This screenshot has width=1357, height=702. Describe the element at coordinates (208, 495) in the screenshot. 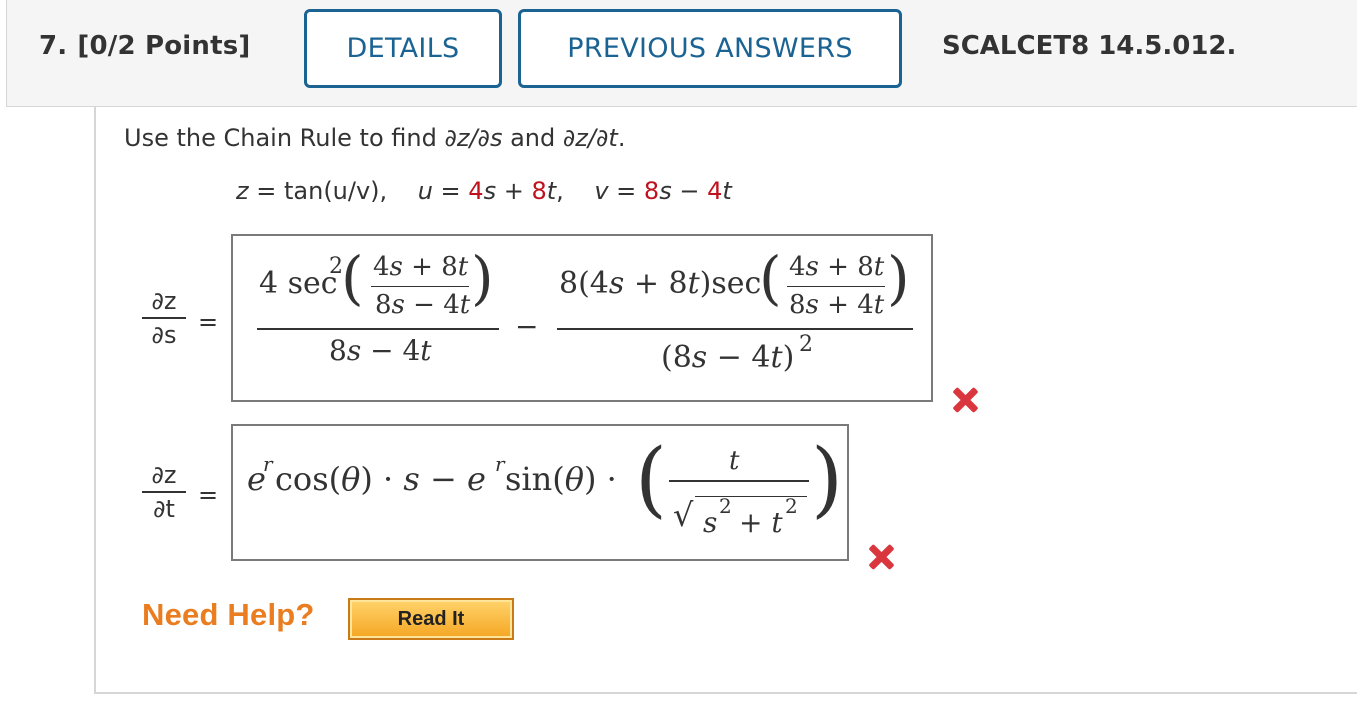

I see `dzdt-equals: =` at that location.